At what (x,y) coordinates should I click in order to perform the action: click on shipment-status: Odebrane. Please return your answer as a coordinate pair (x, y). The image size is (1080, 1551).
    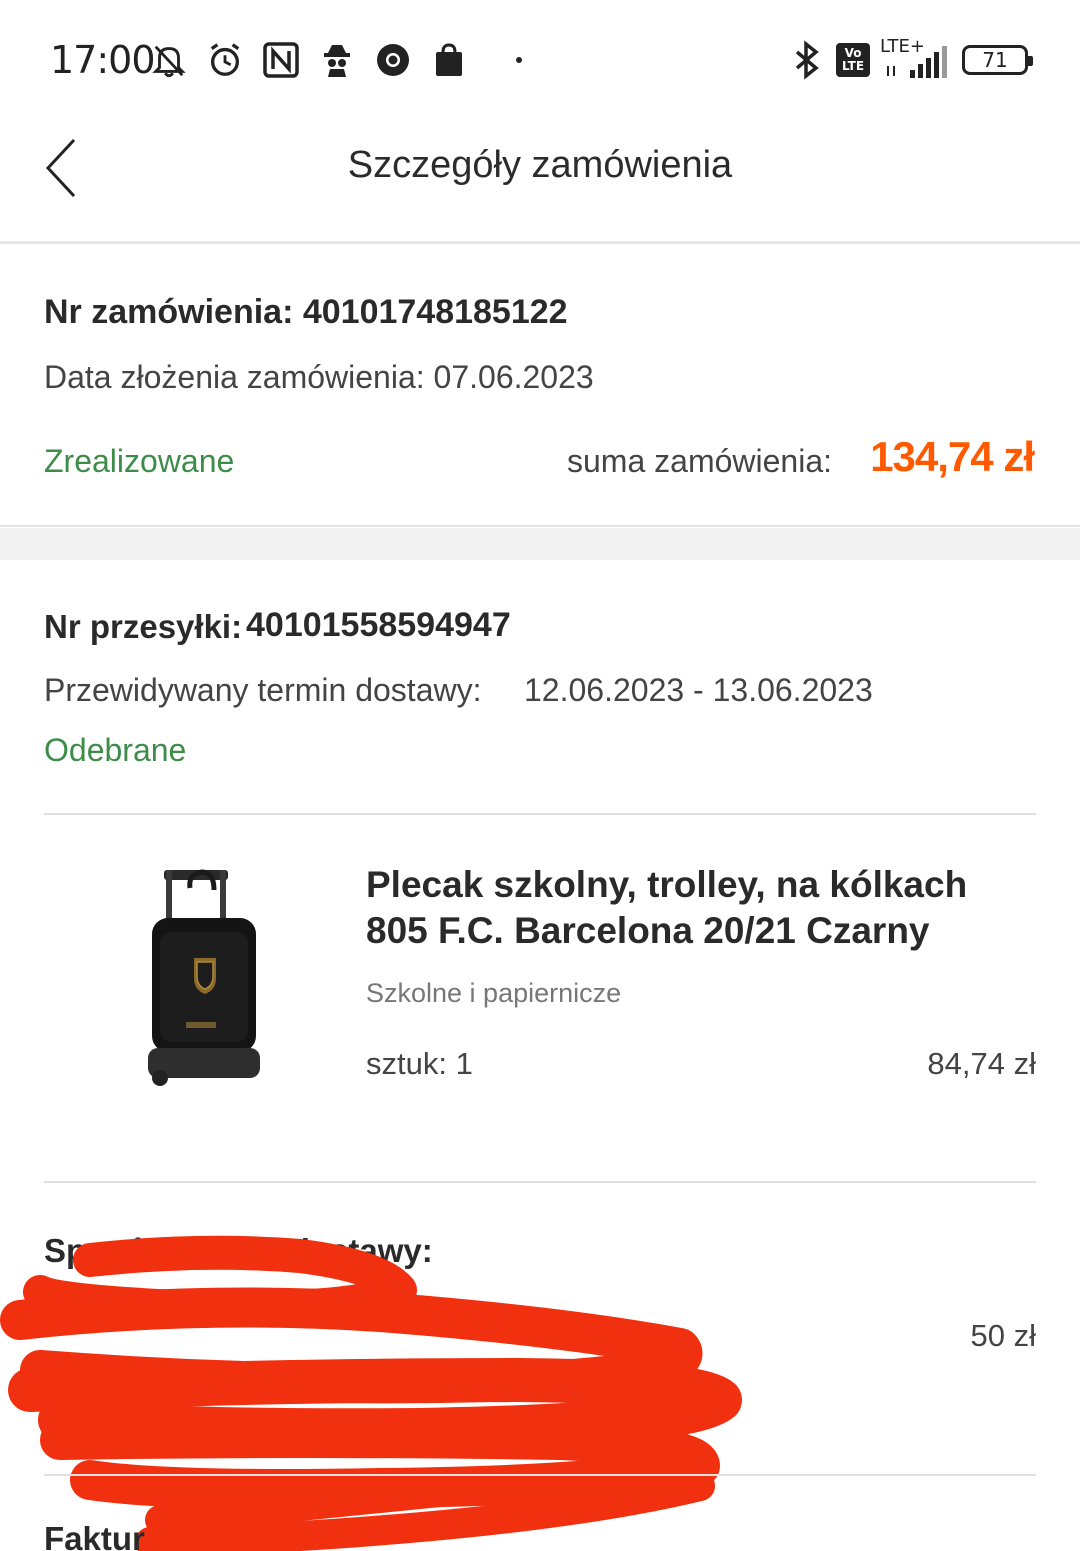
    Looking at the image, I should click on (115, 750).